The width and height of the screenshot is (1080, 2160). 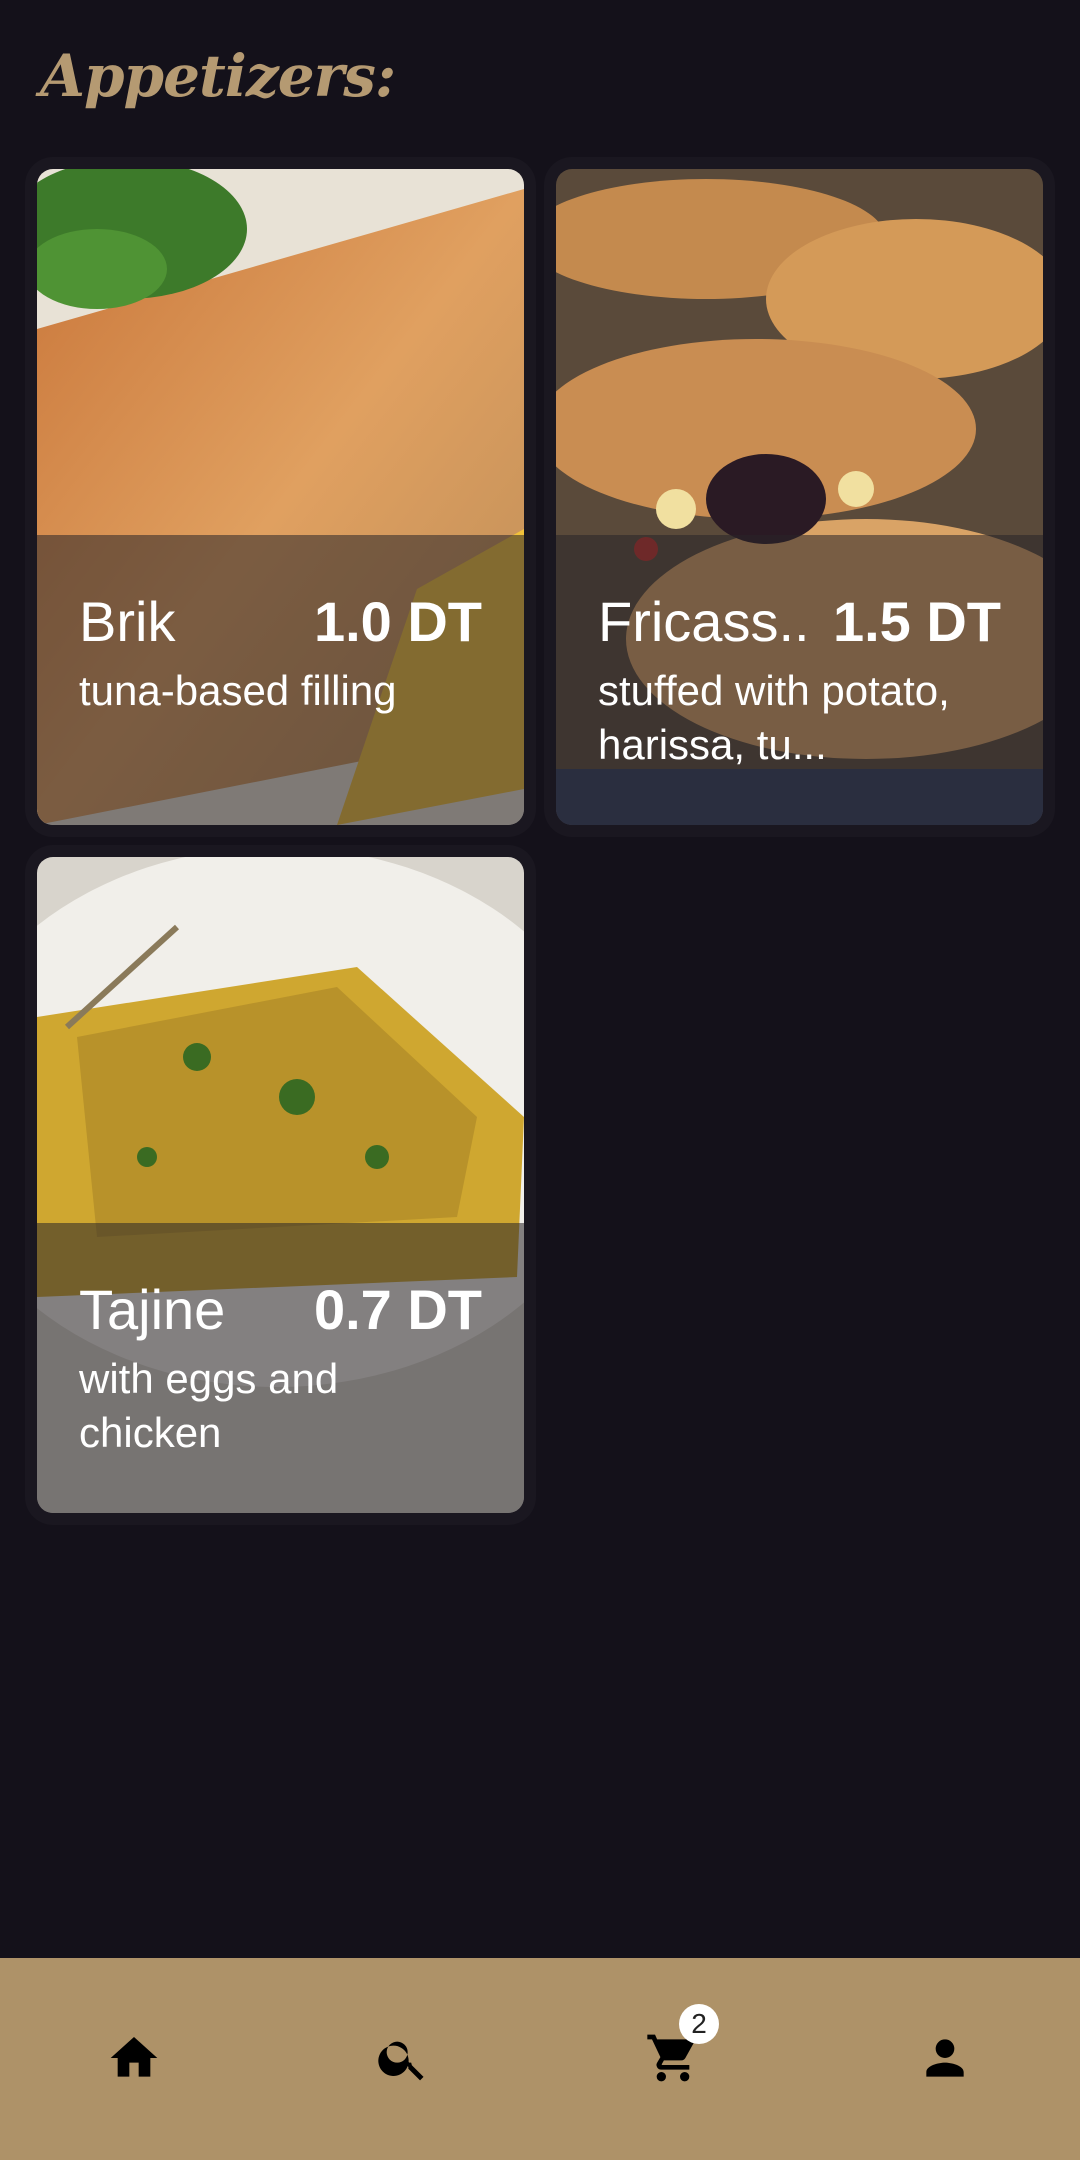 What do you see at coordinates (397, 621) in the screenshot?
I see `dish-price: 1.0 DT` at bounding box center [397, 621].